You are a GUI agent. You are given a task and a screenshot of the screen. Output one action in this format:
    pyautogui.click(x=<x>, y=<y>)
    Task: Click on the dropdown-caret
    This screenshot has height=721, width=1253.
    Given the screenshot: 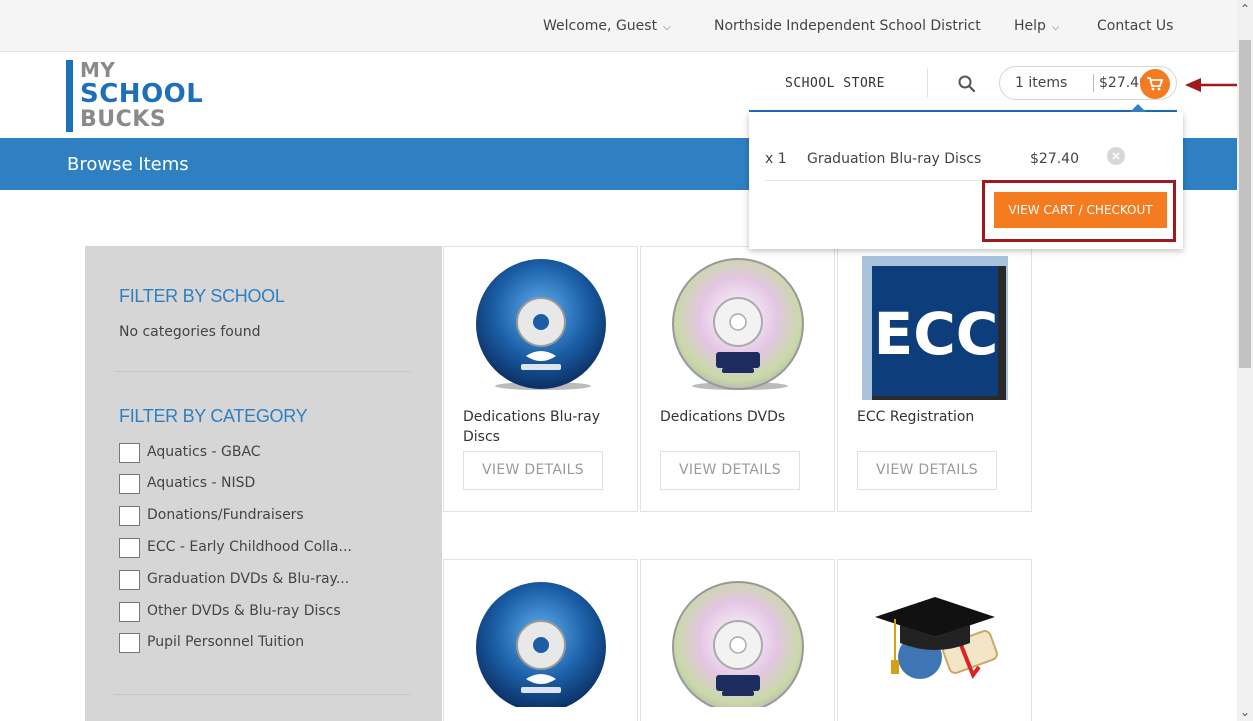 What is the action you would take?
    pyautogui.click(x=1138, y=108)
    